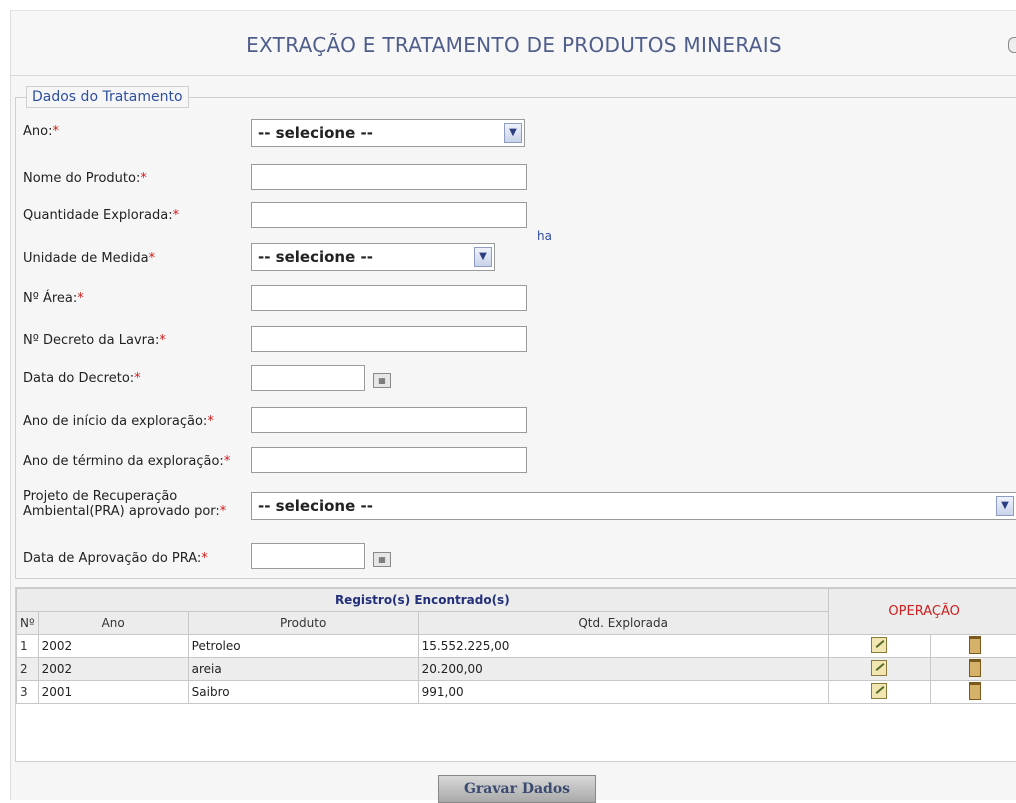 This screenshot has height=803, width=1016. What do you see at coordinates (82, 378) in the screenshot?
I see `data-decreto-label: Data do Decreto:*` at bounding box center [82, 378].